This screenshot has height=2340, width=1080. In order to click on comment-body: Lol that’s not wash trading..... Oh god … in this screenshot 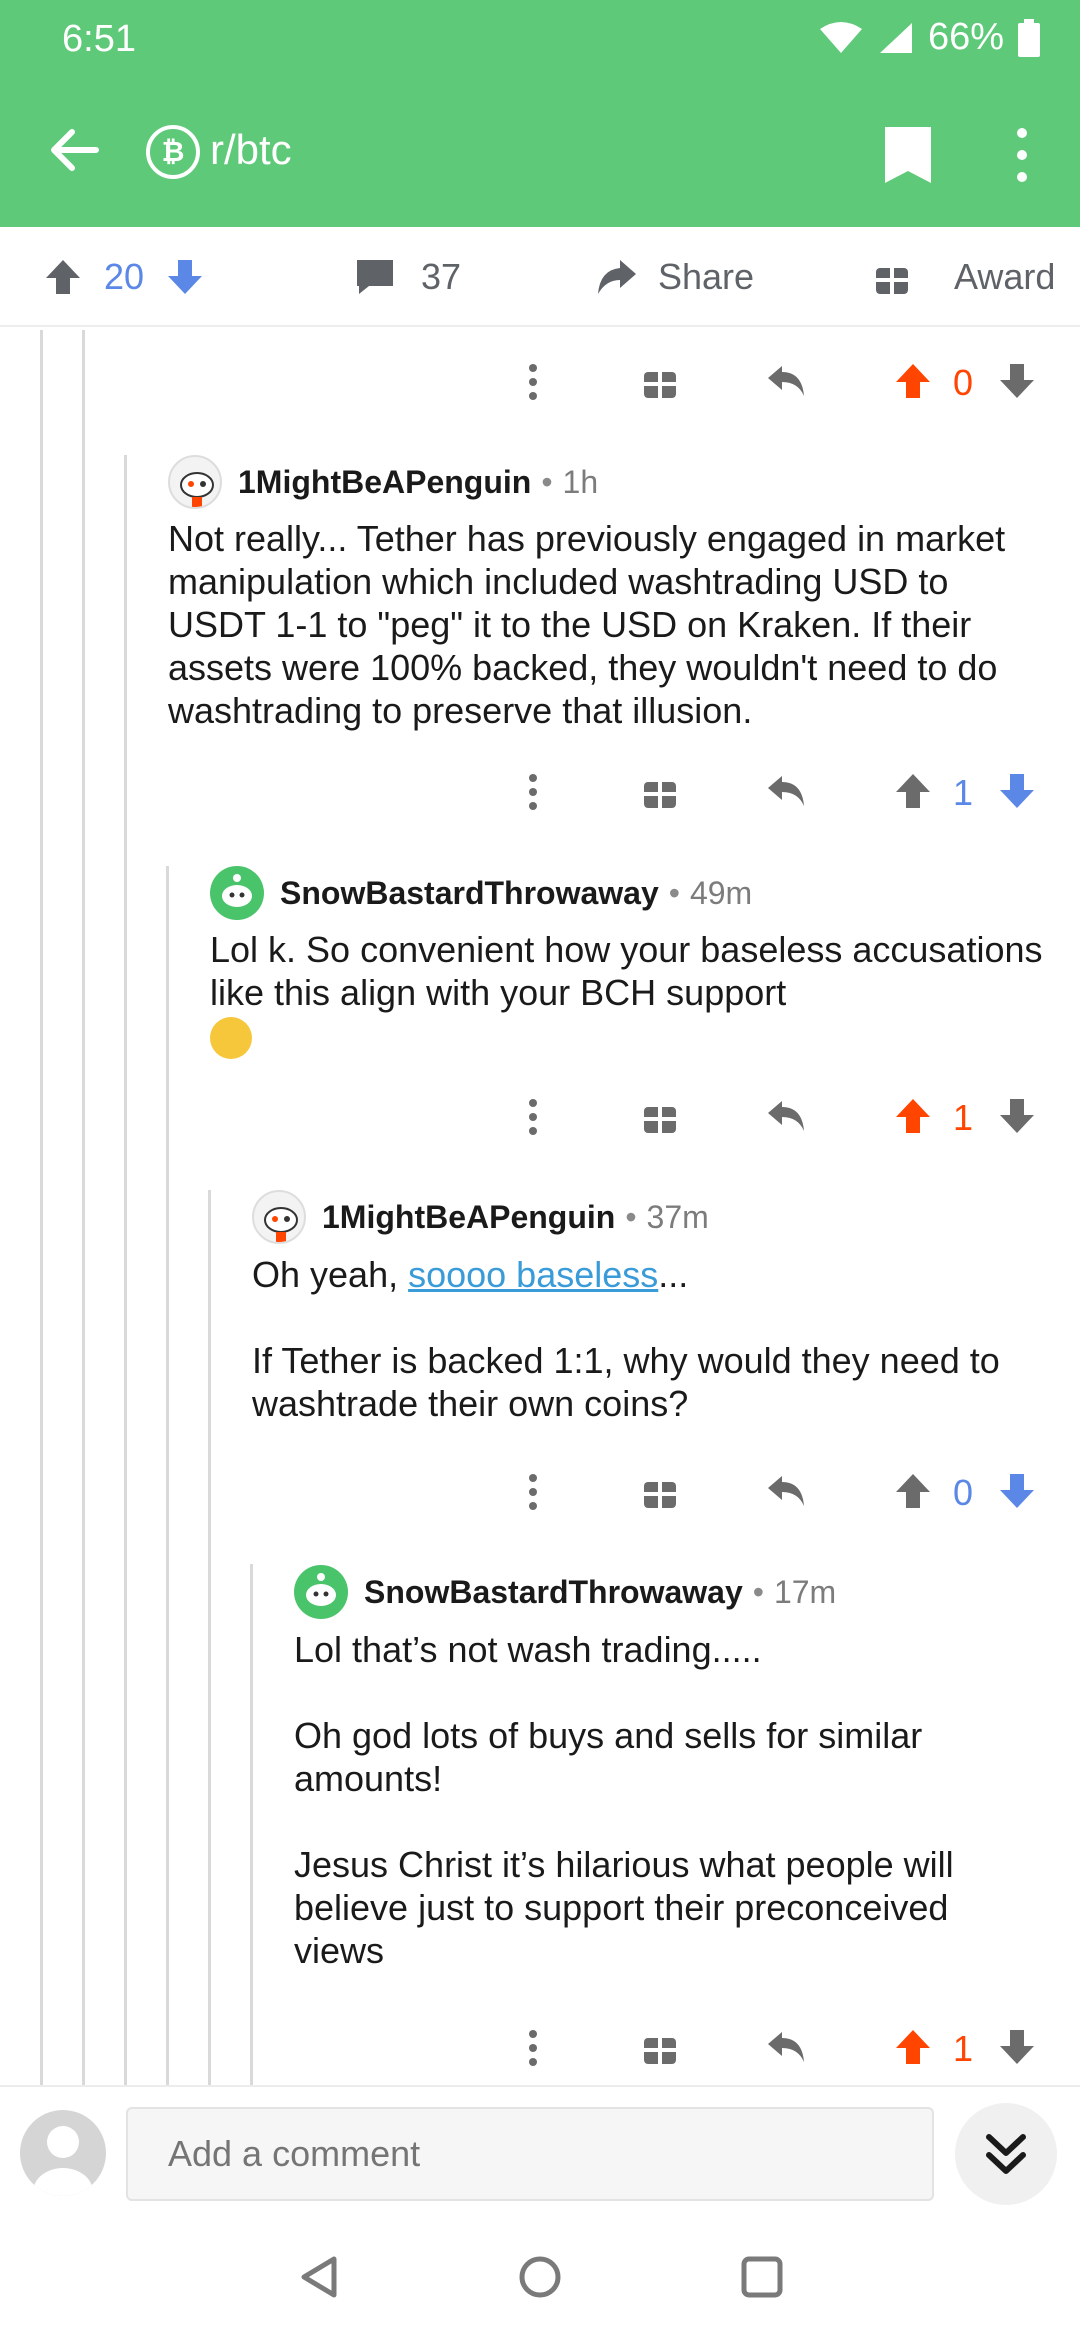, I will do `click(654, 1800)`.